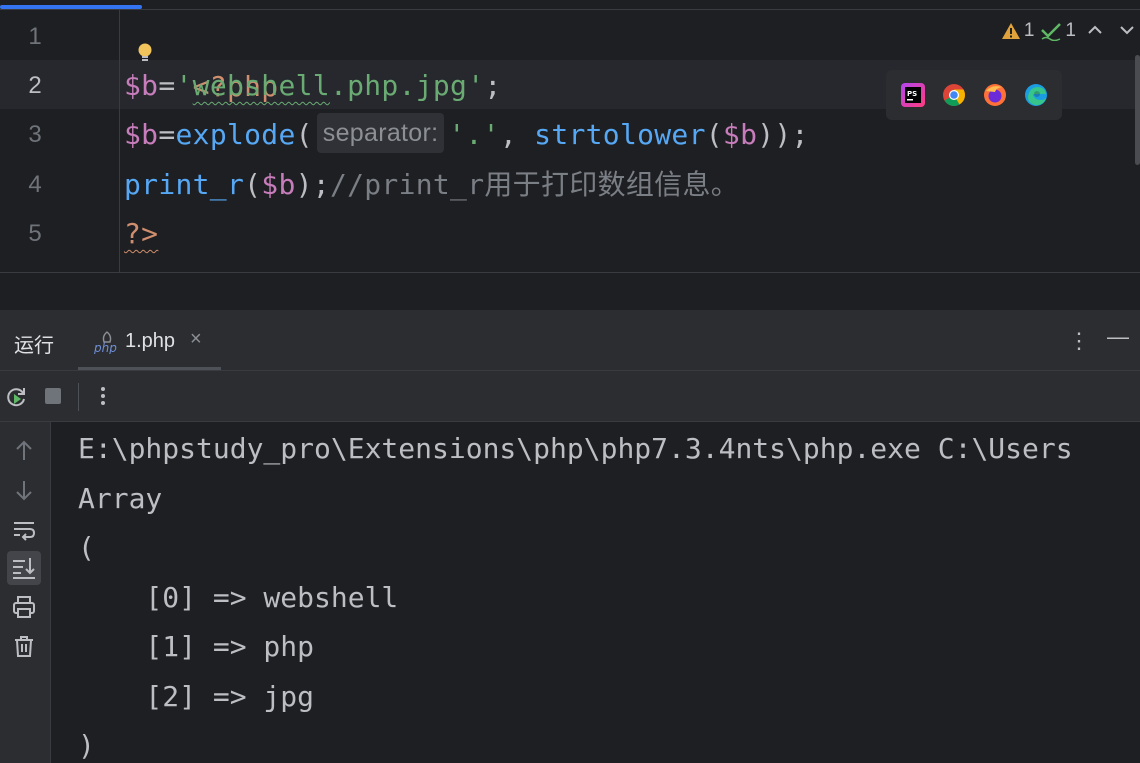 The image size is (1140, 763). Describe the element at coordinates (24, 530) in the screenshot. I see `soft-wrap-icon` at that location.